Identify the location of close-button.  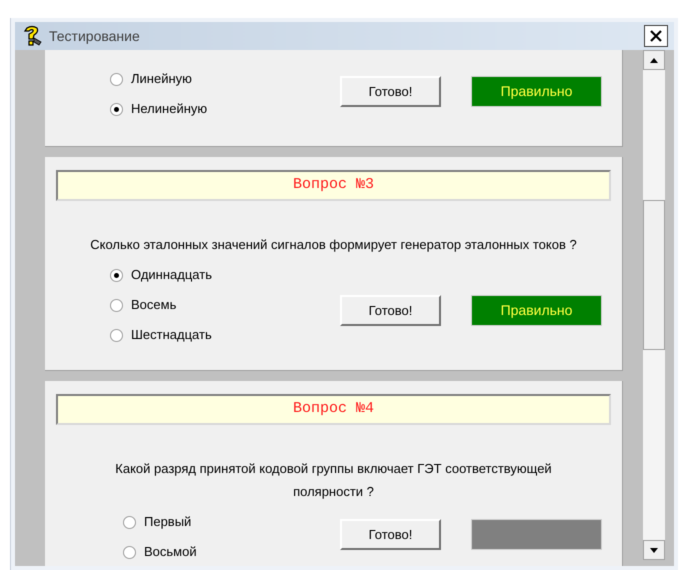
(656, 36).